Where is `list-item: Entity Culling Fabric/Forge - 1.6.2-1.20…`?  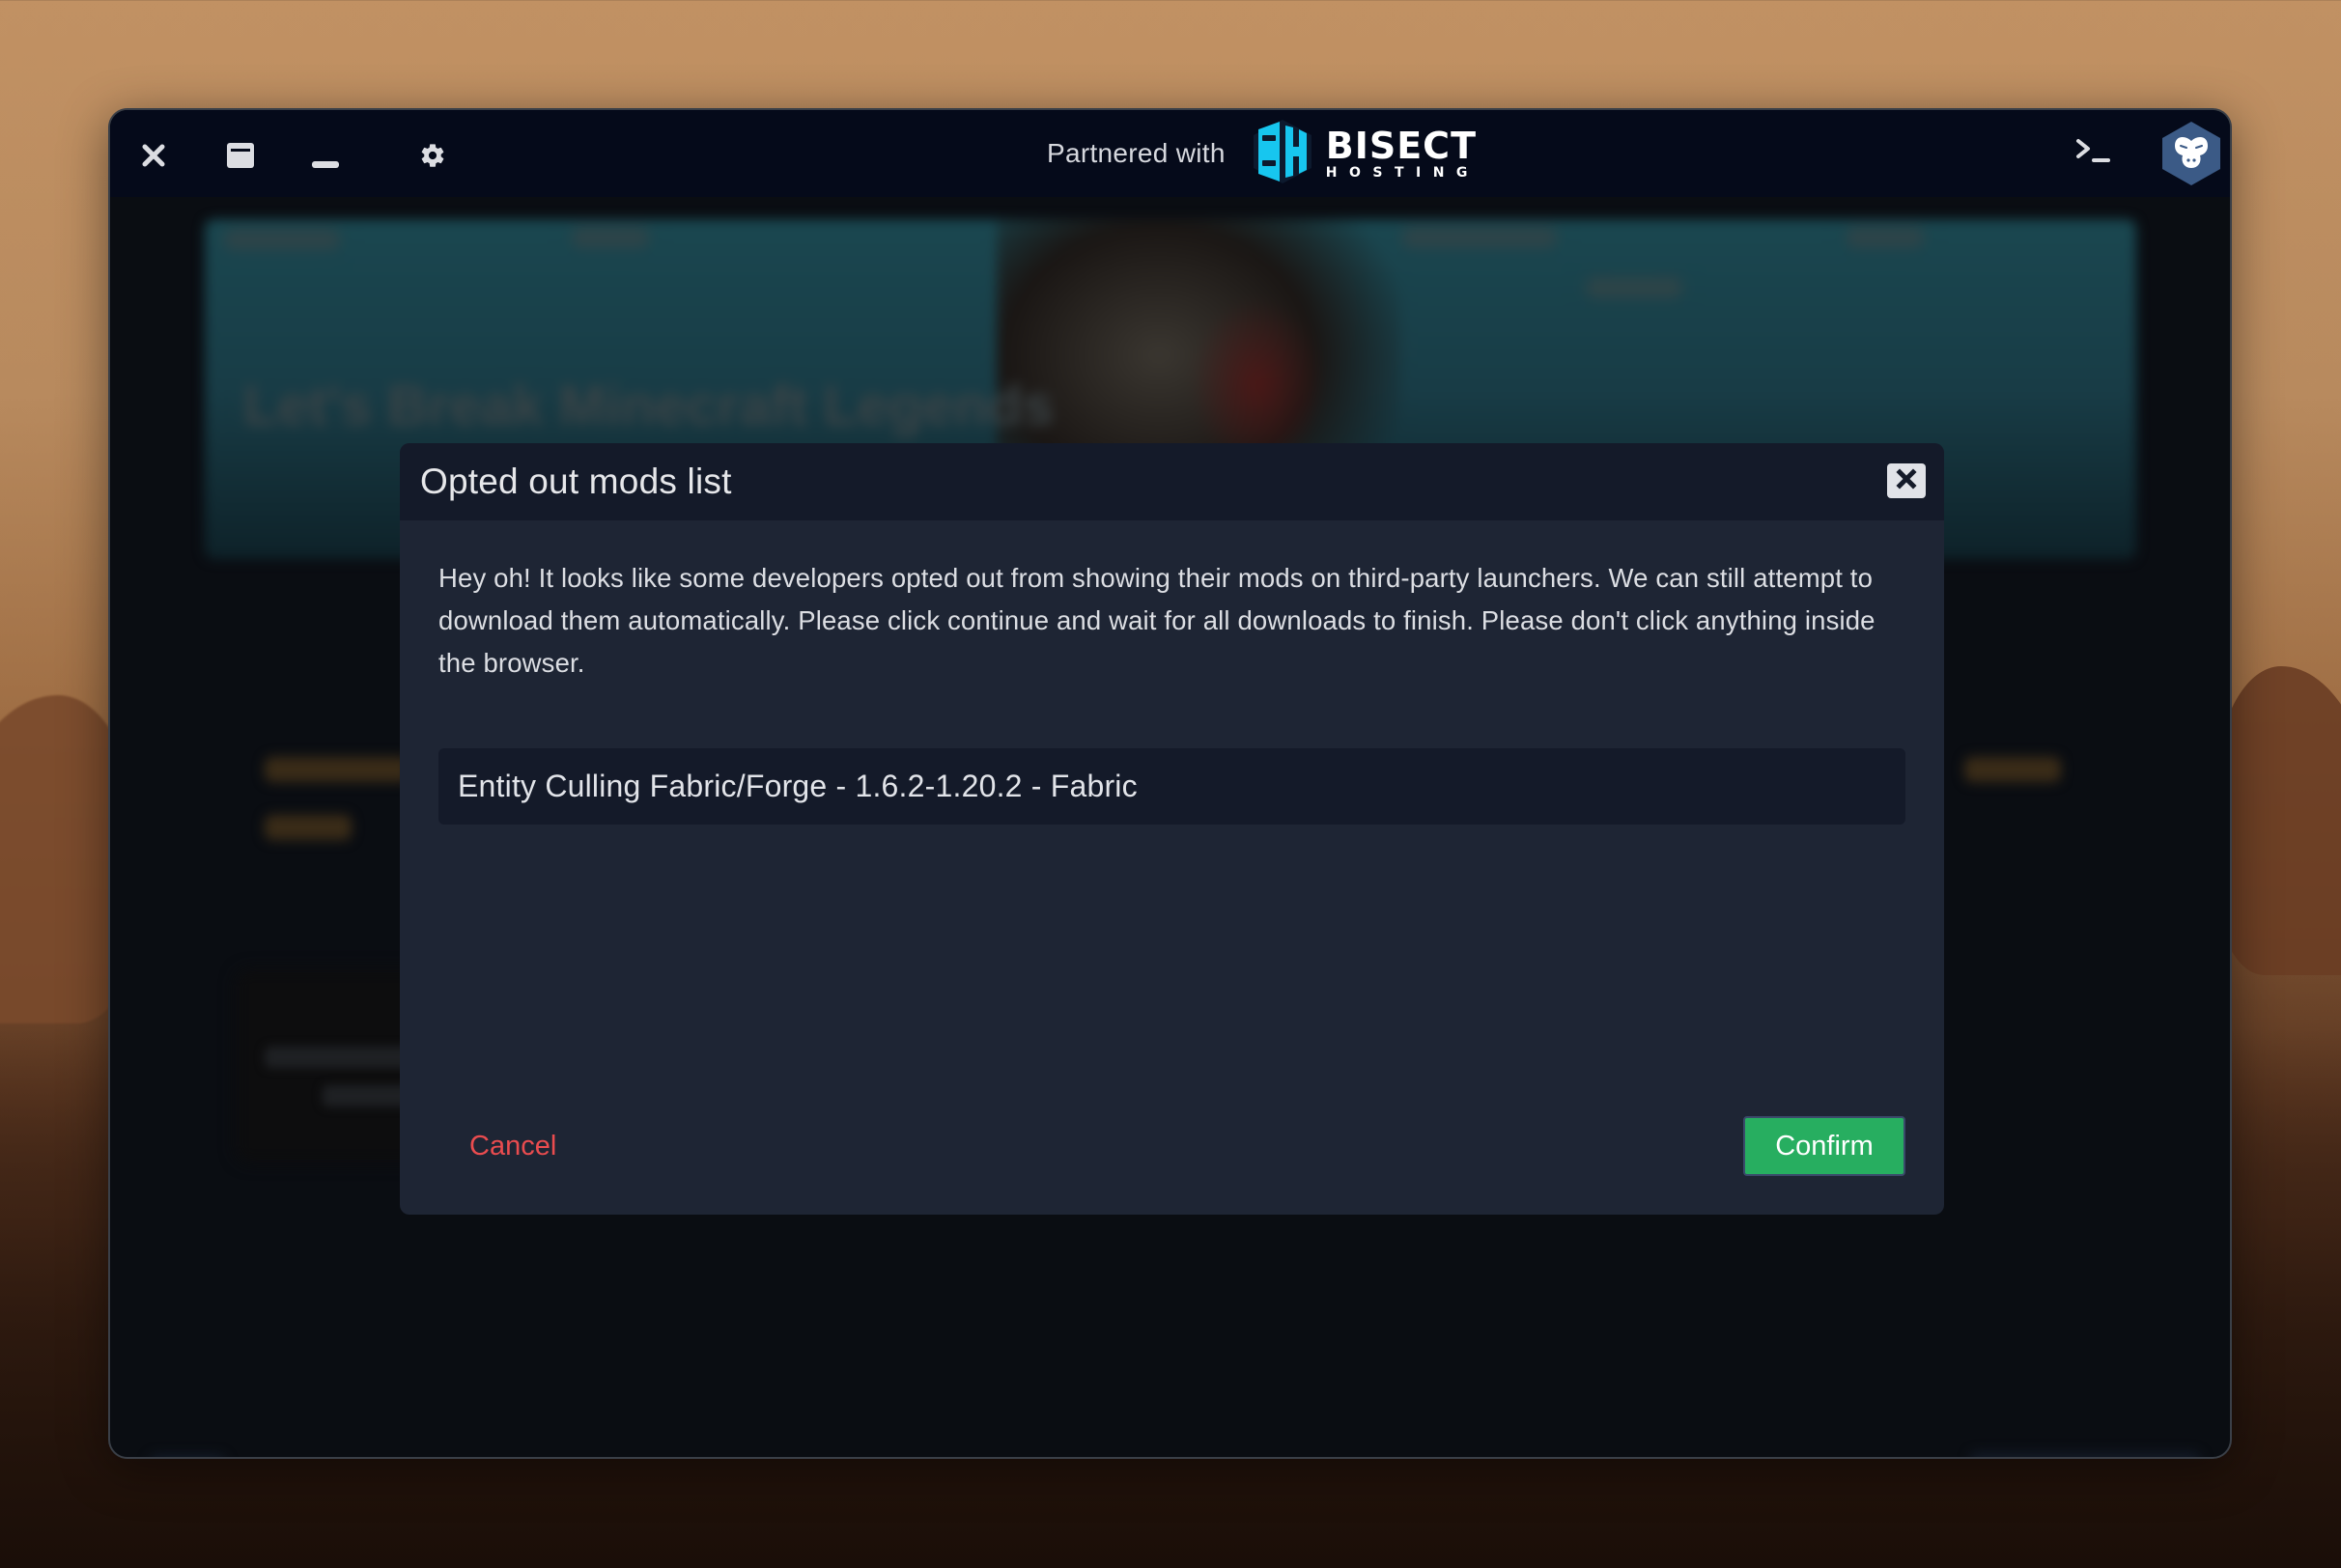
list-item: Entity Culling Fabric/Forge - 1.6.2-1.20… is located at coordinates (1171, 787).